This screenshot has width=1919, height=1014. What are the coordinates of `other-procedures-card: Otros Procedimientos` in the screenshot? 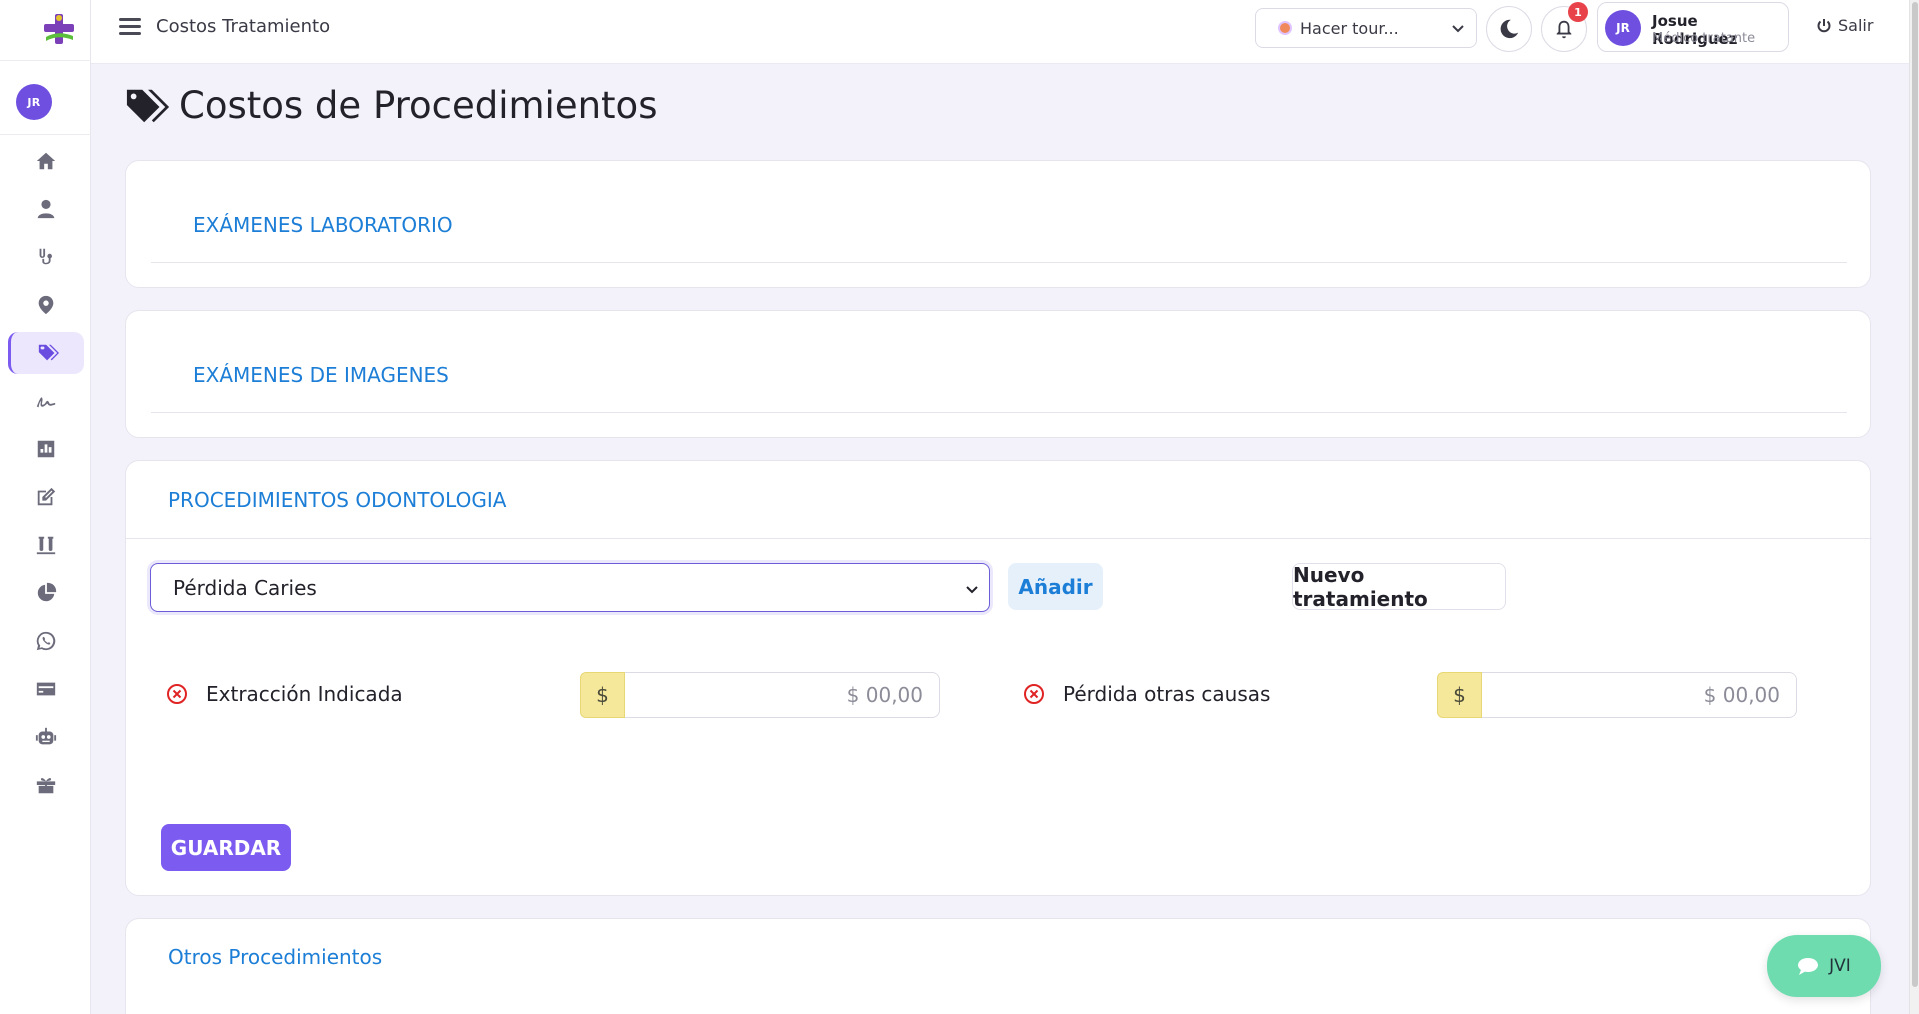 It's located at (998, 966).